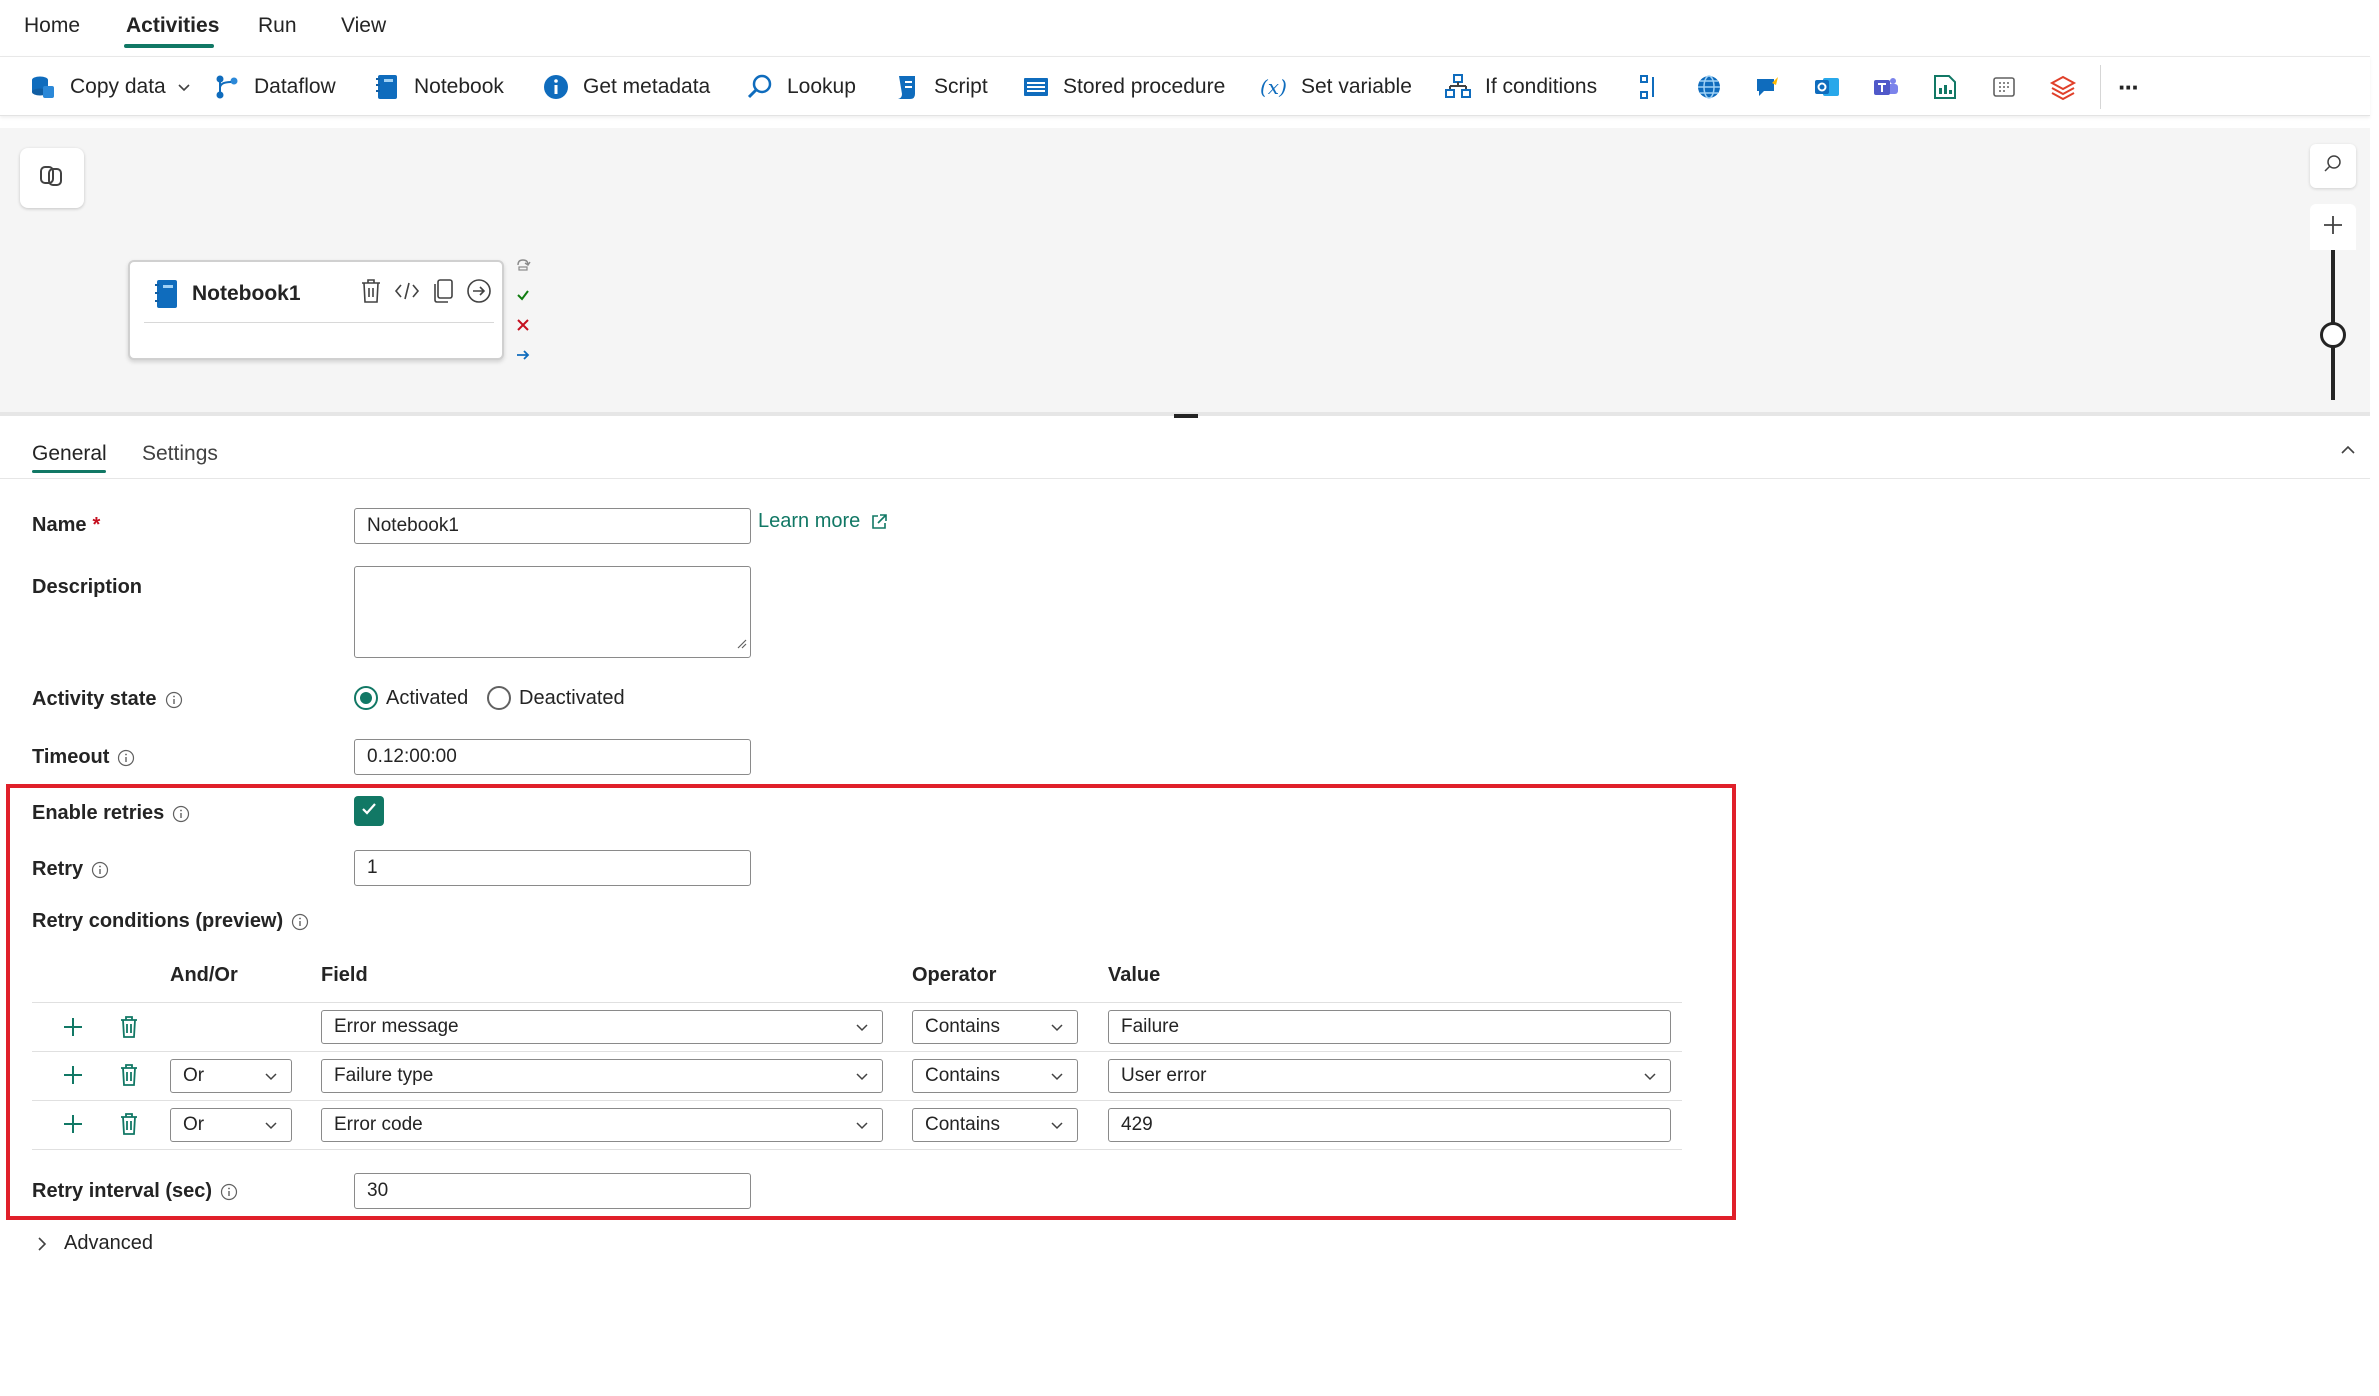 This screenshot has height=1396, width=2379. I want to click on webhook-activity-button, so click(1768, 87).